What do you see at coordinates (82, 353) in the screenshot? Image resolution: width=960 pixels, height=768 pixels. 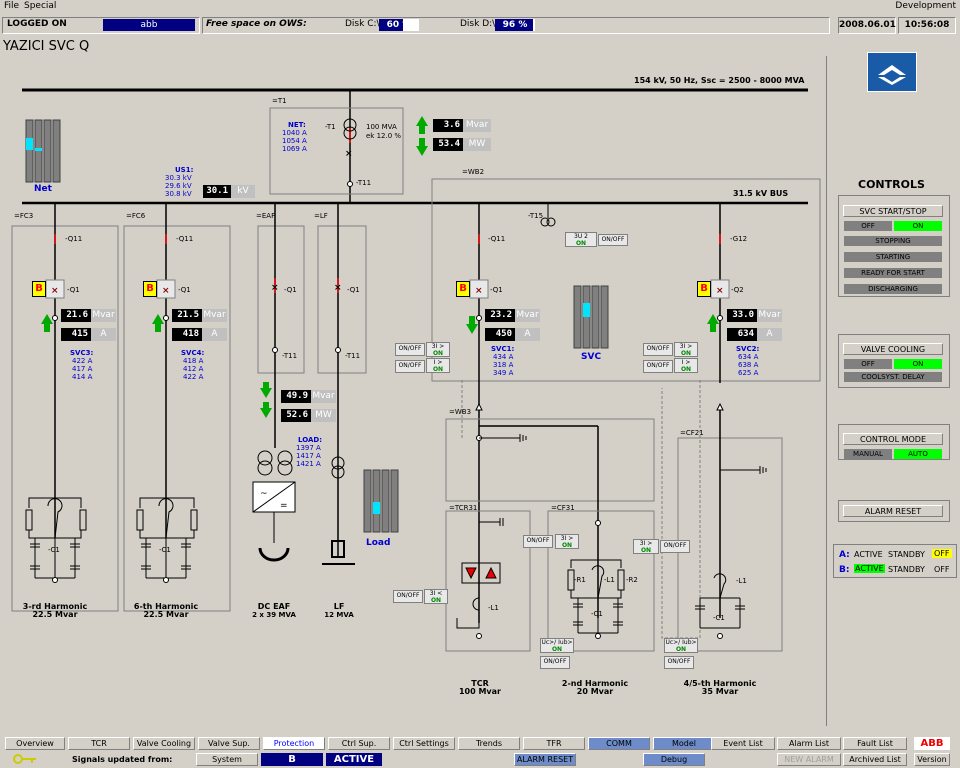 I see `fc3-svc-title: SVC3:` at bounding box center [82, 353].